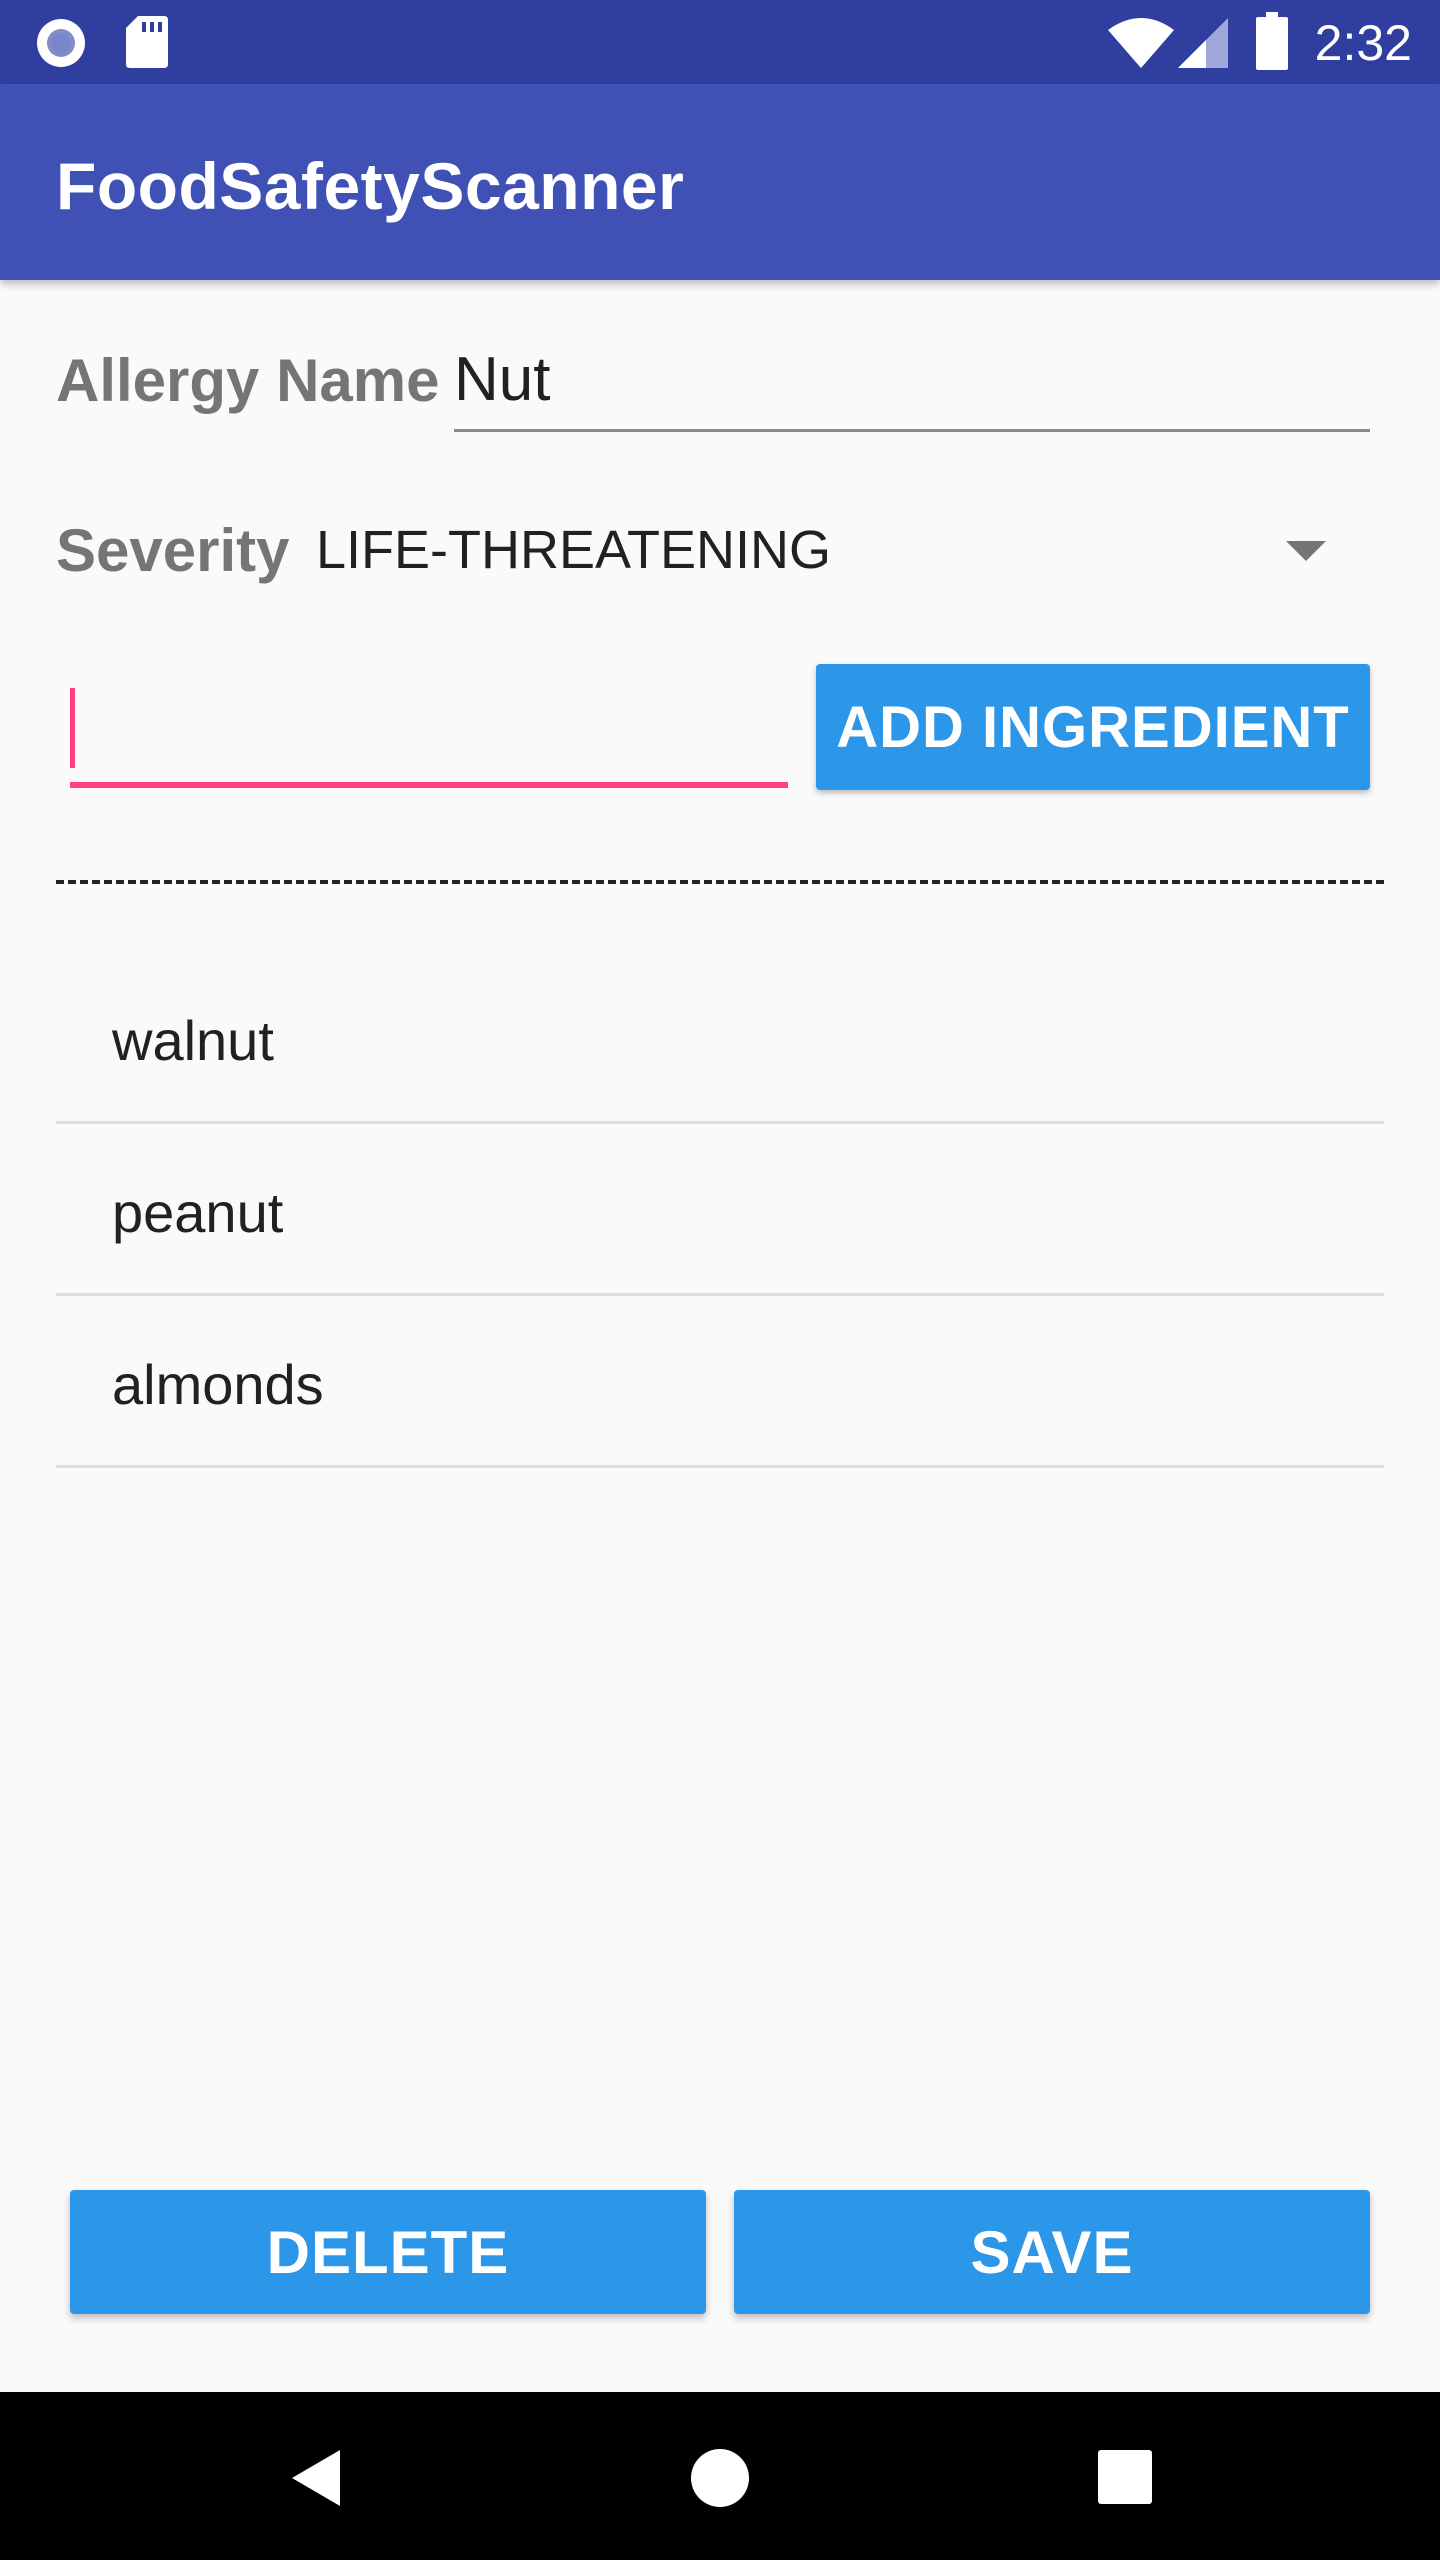 The height and width of the screenshot is (2560, 1440). What do you see at coordinates (218, 1384) in the screenshot?
I see `list-item-label: almonds` at bounding box center [218, 1384].